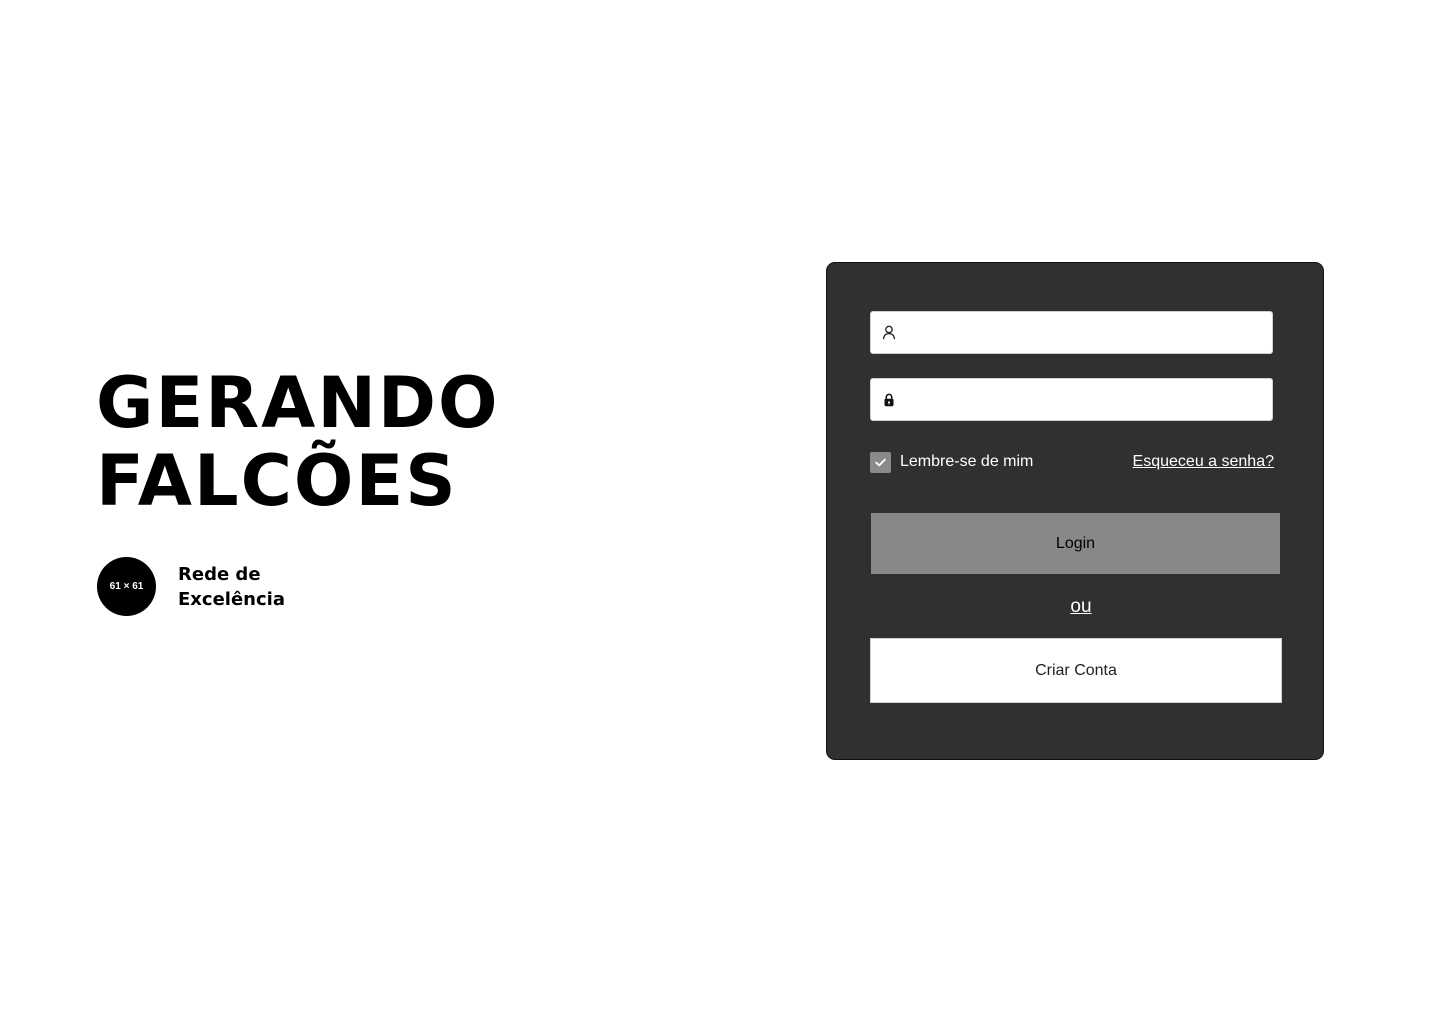  I want to click on lock-icon, so click(889, 399).